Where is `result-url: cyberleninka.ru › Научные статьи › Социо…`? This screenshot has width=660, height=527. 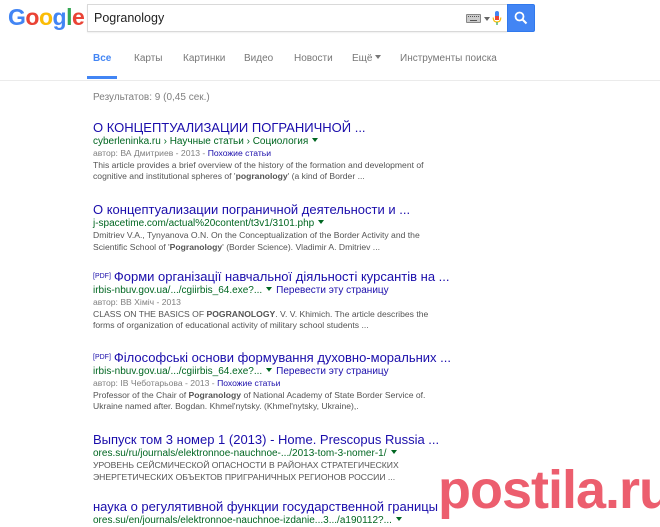 result-url: cyberleninka.ru › Научные статьи › Социо… is located at coordinates (200, 141).